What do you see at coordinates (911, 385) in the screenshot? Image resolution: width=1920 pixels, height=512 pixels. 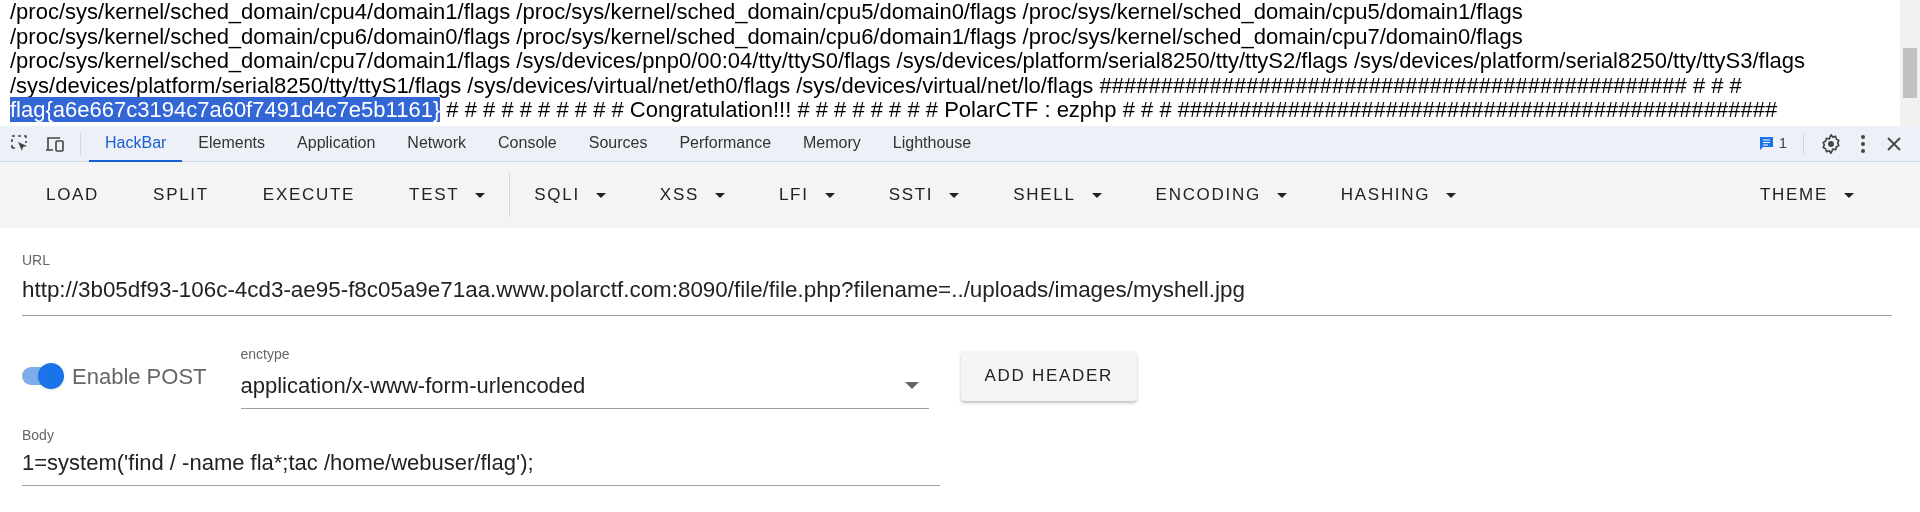 I see `dropdown-arrow-icon` at bounding box center [911, 385].